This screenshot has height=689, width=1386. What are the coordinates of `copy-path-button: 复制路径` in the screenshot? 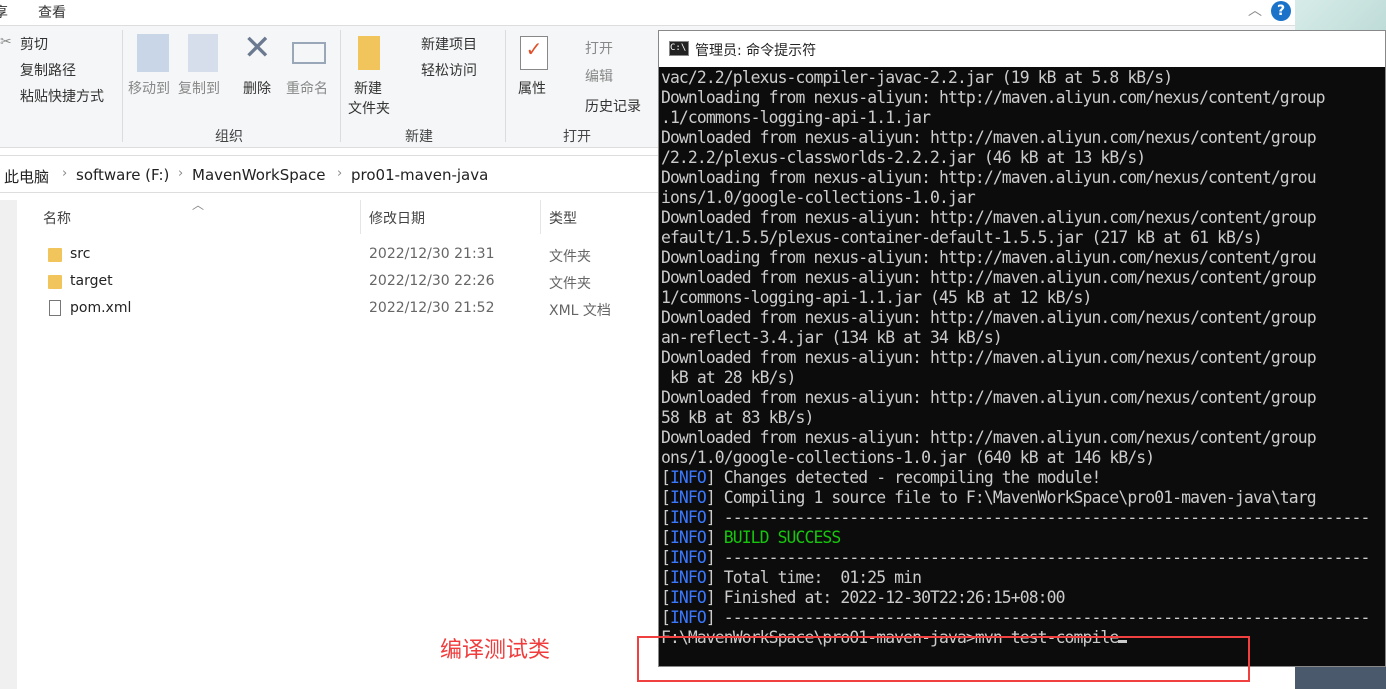 It's located at (48, 70).